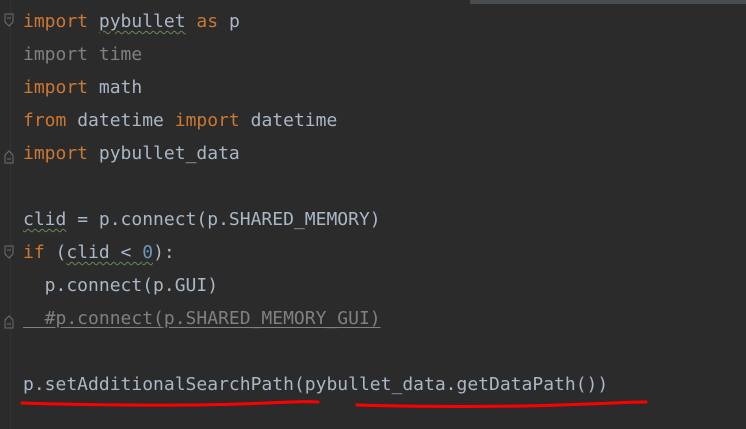 The width and height of the screenshot is (746, 429). What do you see at coordinates (169, 153) in the screenshot?
I see `module-name: pybullet_data` at bounding box center [169, 153].